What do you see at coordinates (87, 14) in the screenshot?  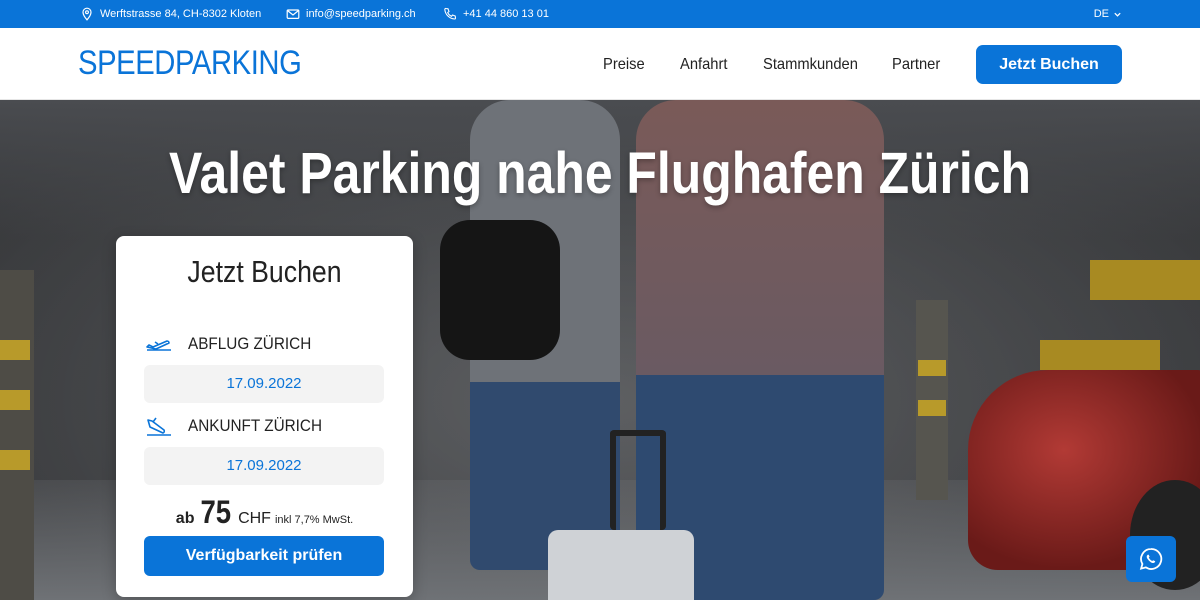 I see `location-pin-icon` at bounding box center [87, 14].